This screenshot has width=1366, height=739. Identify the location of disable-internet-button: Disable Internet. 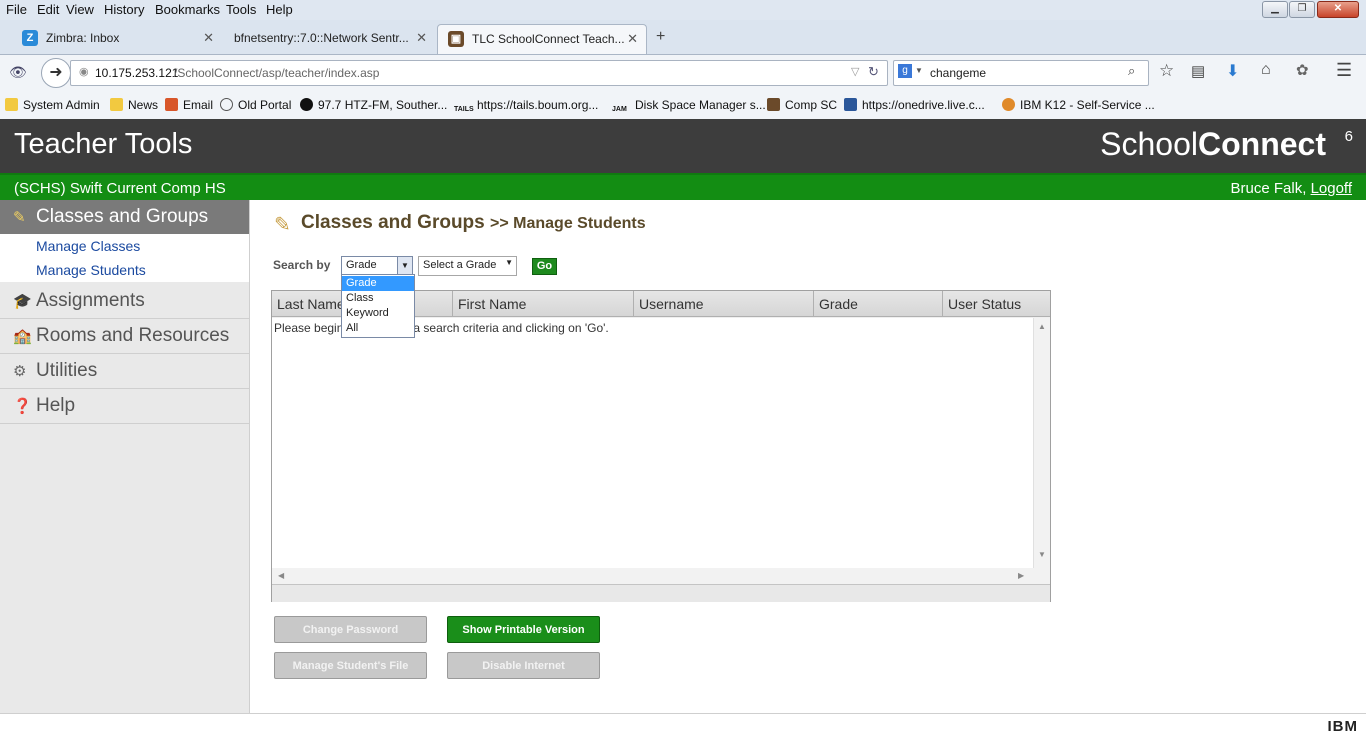
(523, 665).